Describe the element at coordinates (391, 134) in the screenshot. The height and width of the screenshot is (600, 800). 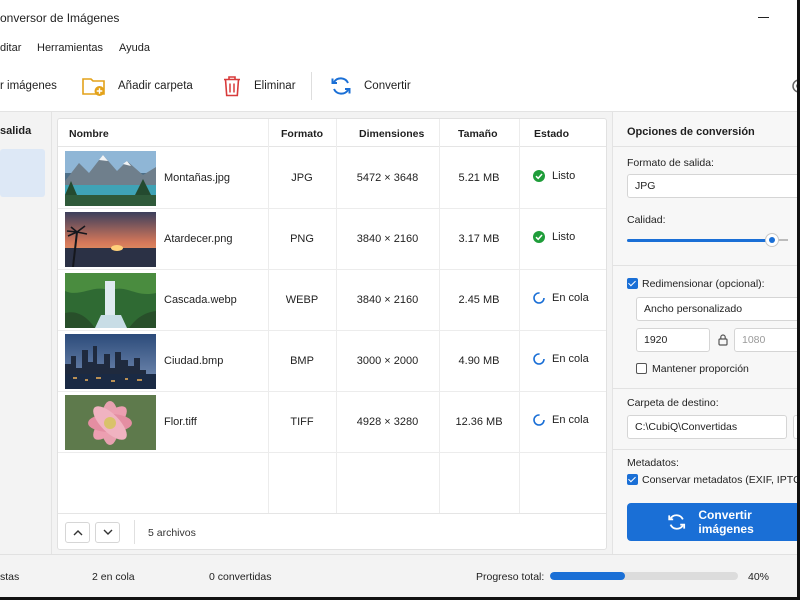
I see `column-header-dimensions: Dimensiones` at that location.